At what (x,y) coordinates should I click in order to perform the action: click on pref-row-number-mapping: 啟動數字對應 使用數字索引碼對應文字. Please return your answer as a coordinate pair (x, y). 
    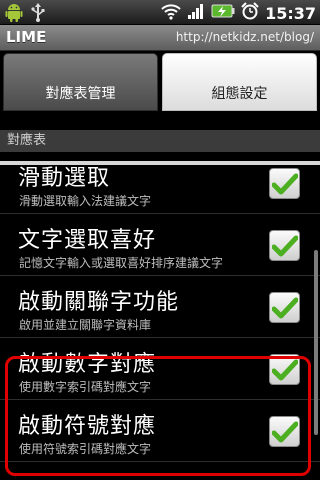
    Looking at the image, I should click on (160, 369).